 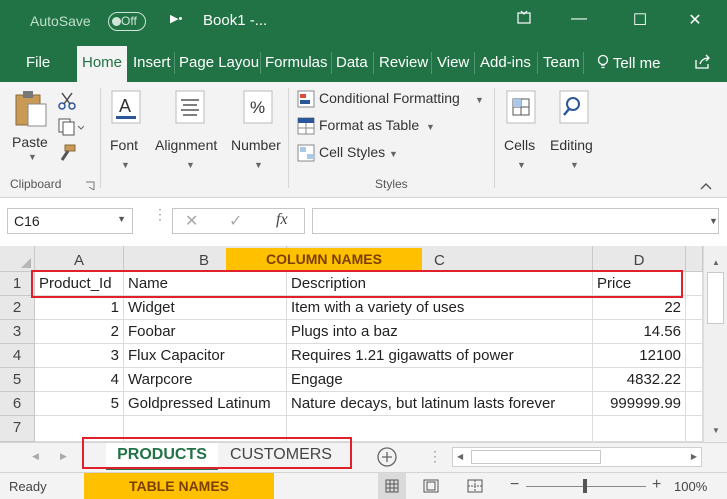 I want to click on normal-view-button, so click(x=392, y=486).